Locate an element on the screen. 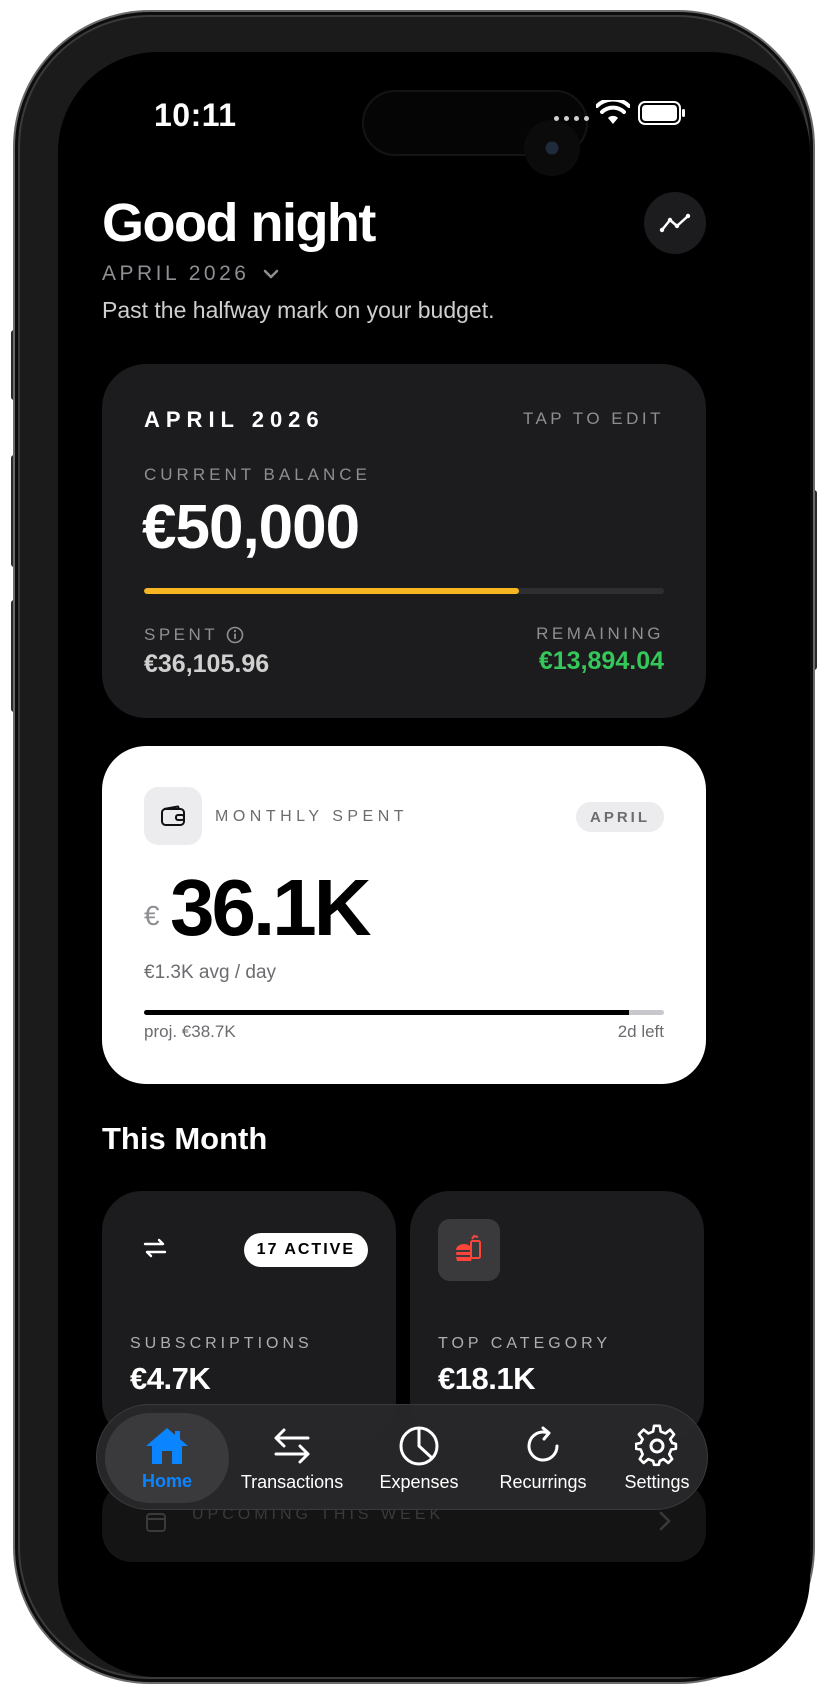 This screenshot has height=1693, width=828. tab-recurrings: Recurrings is located at coordinates (543, 1458).